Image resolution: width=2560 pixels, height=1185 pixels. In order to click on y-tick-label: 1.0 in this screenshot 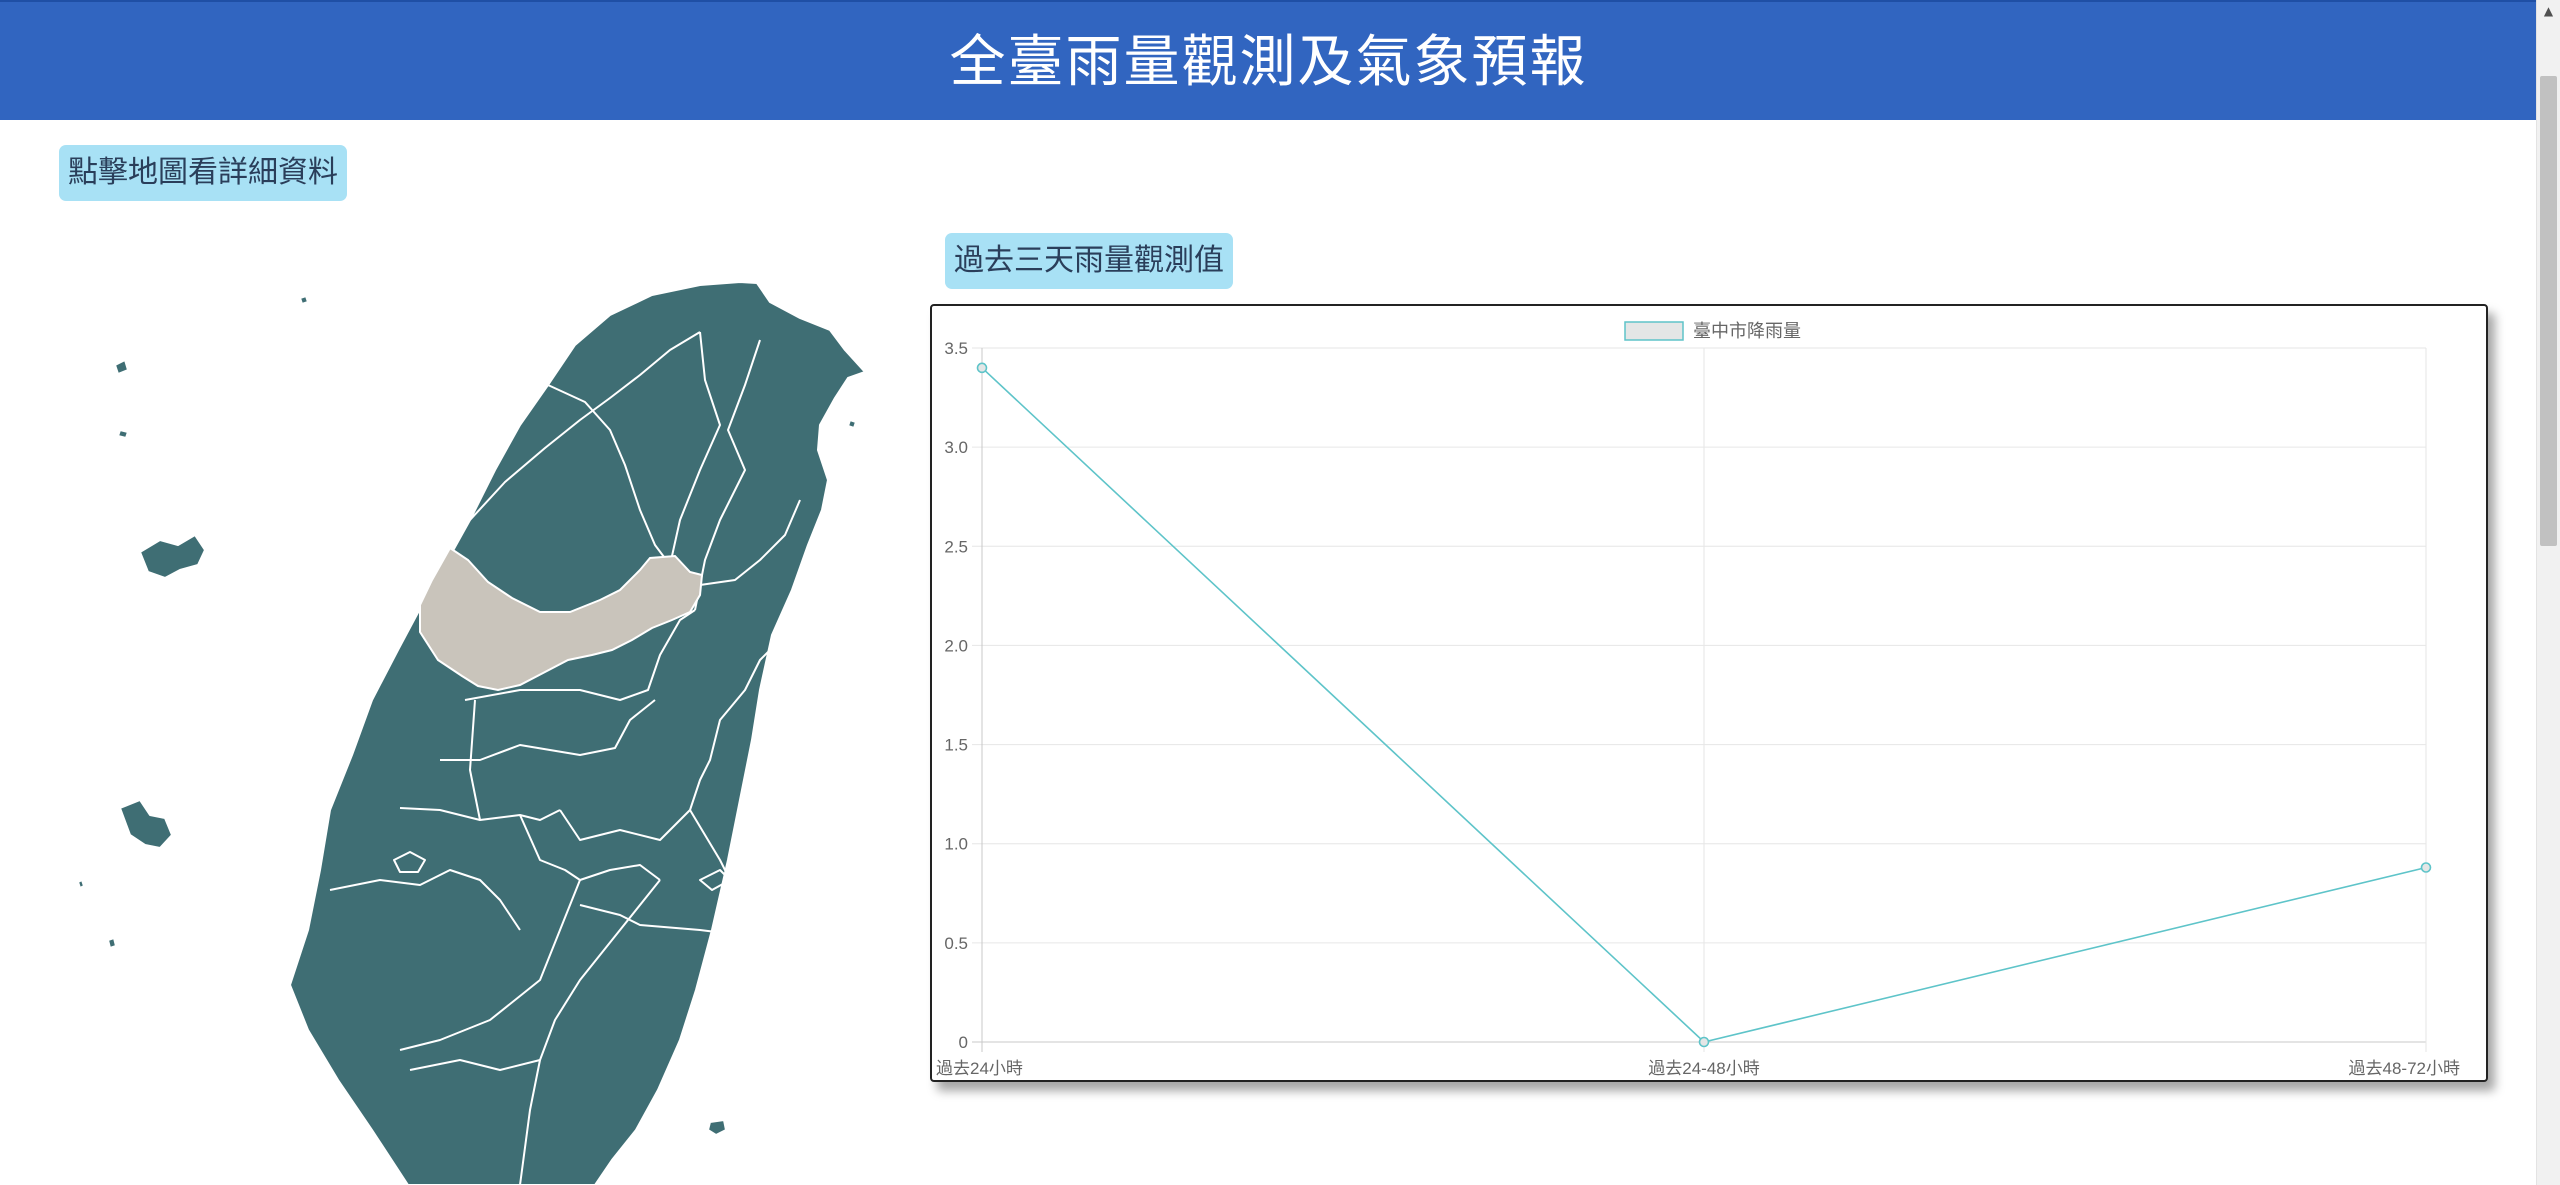, I will do `click(956, 844)`.